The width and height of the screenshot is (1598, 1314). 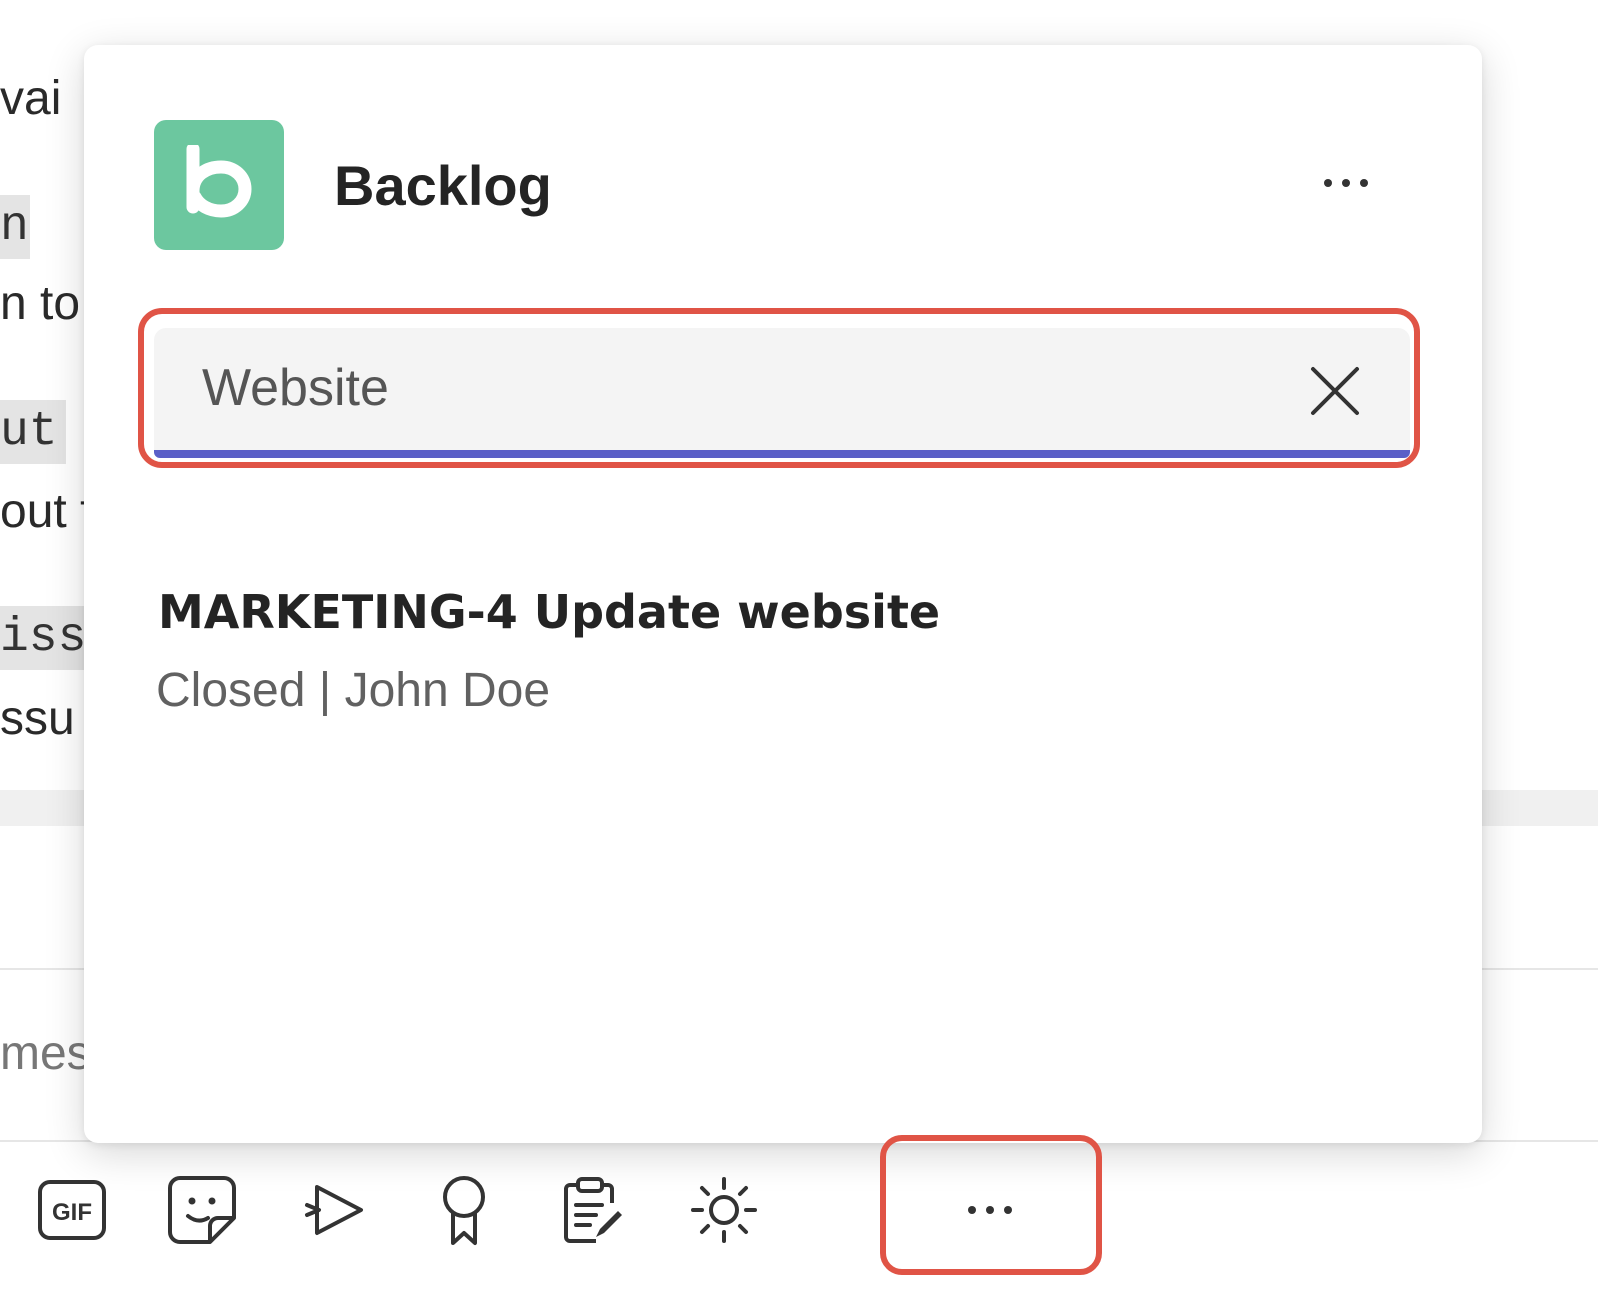 I want to click on app-title: Backlog, so click(x=443, y=185).